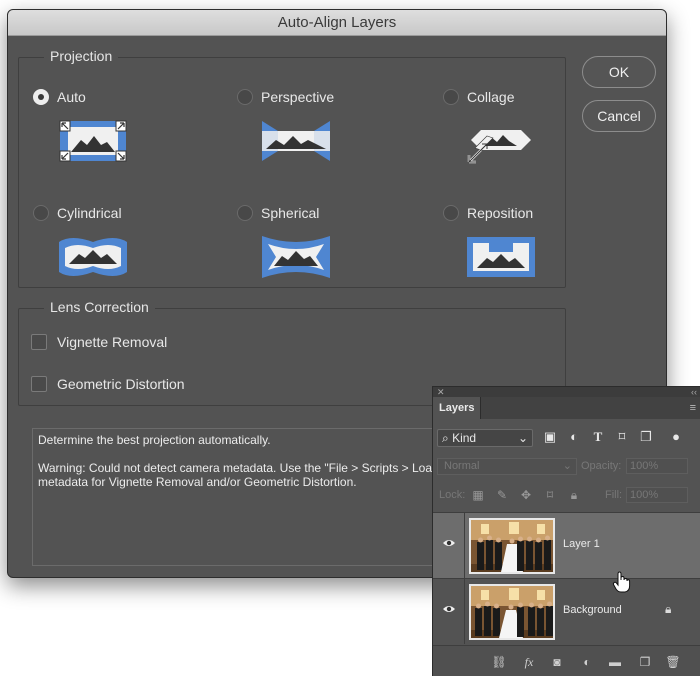  What do you see at coordinates (621, 582) in the screenshot?
I see `hand-cursor-icon` at bounding box center [621, 582].